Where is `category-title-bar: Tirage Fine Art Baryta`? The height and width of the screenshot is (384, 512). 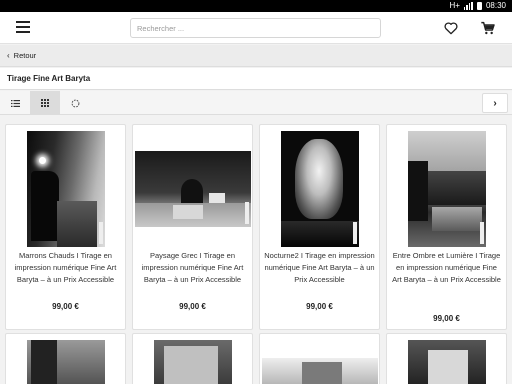 category-title-bar: Tirage Fine Art Baryta is located at coordinates (256, 79).